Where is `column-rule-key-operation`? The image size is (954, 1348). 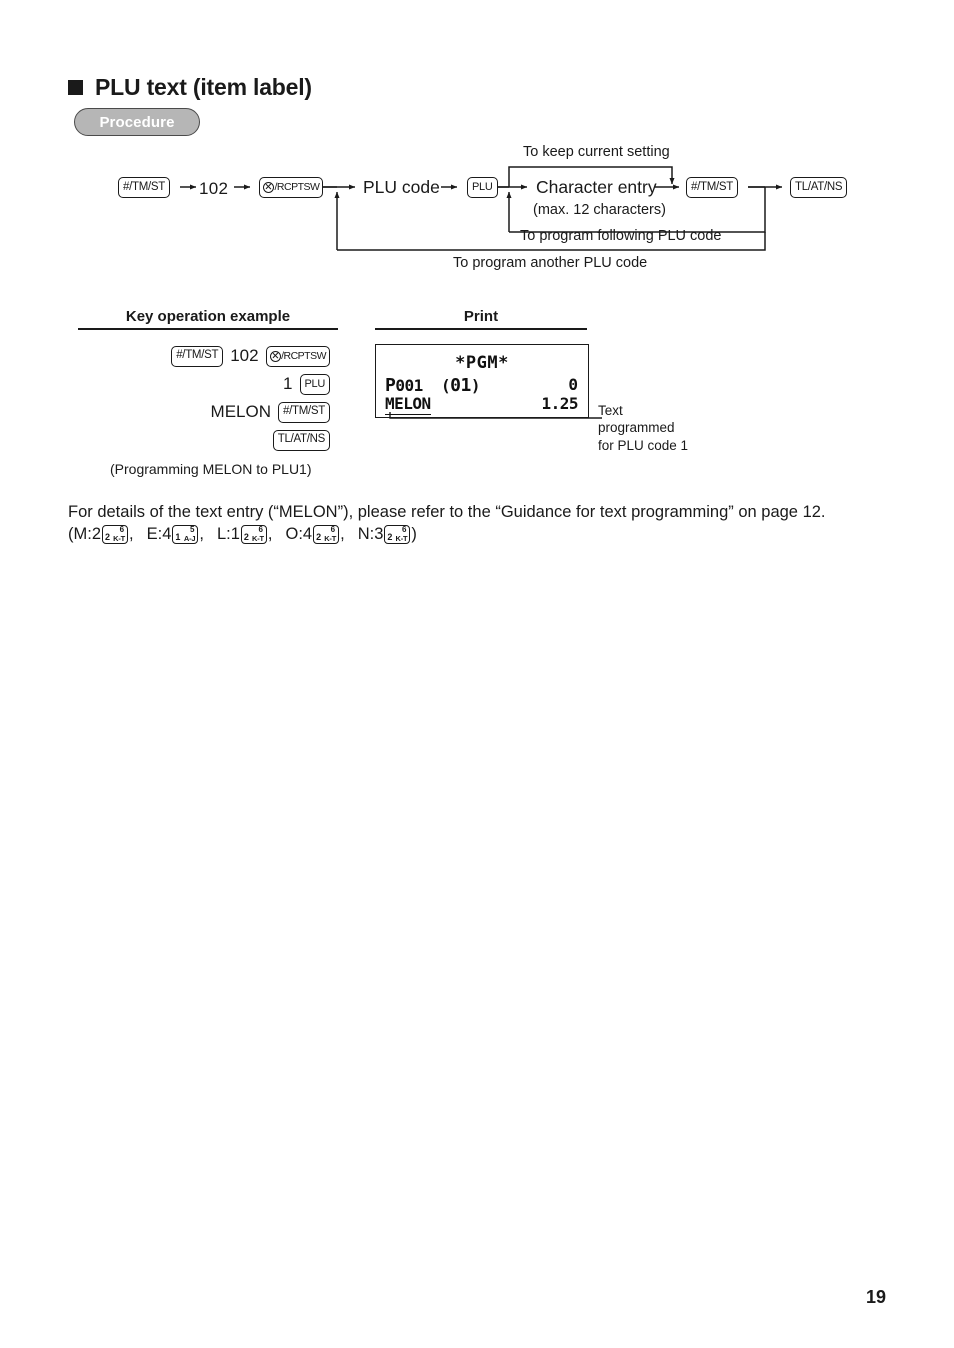 column-rule-key-operation is located at coordinates (208, 329).